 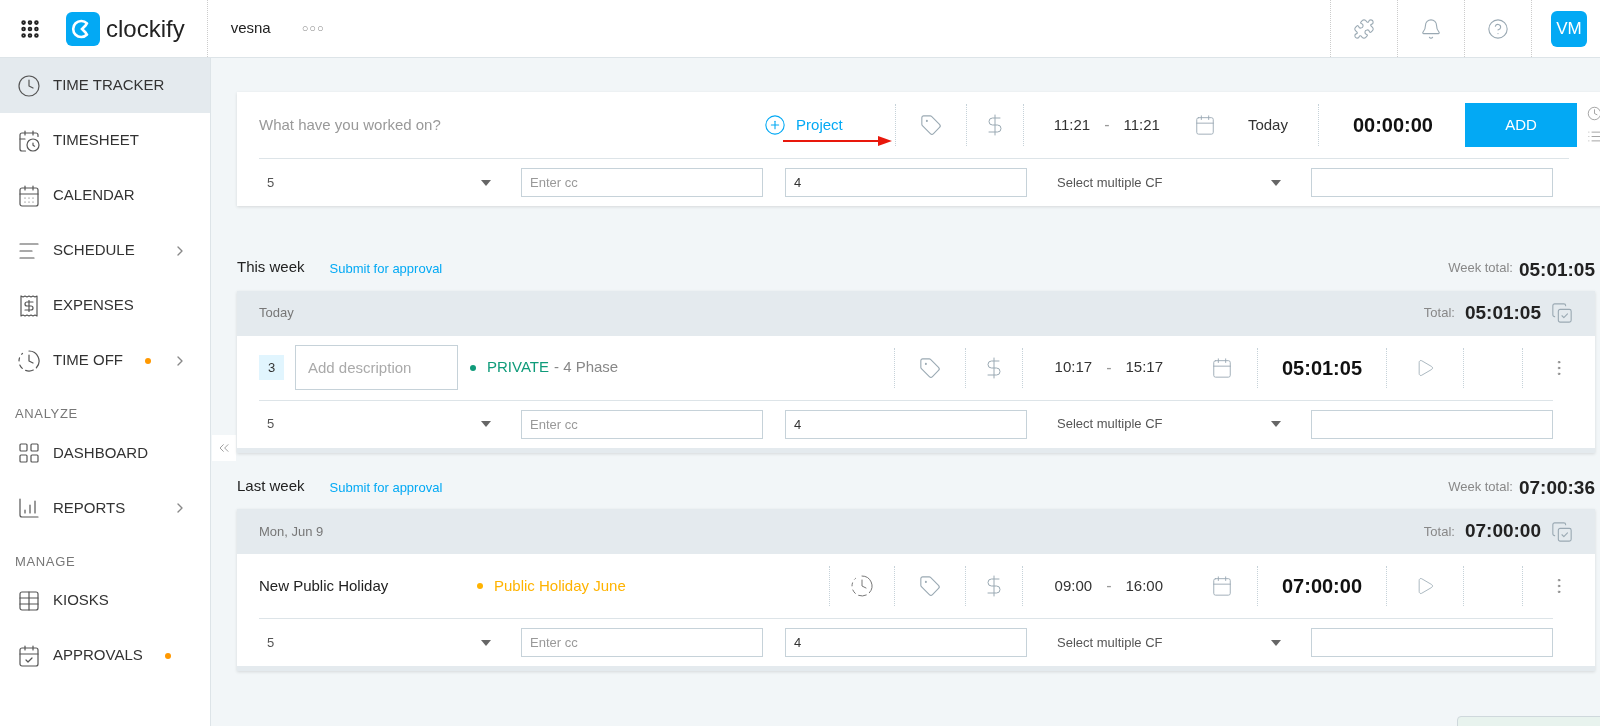 I want to click on end-time: 11:21, so click(x=1141, y=125).